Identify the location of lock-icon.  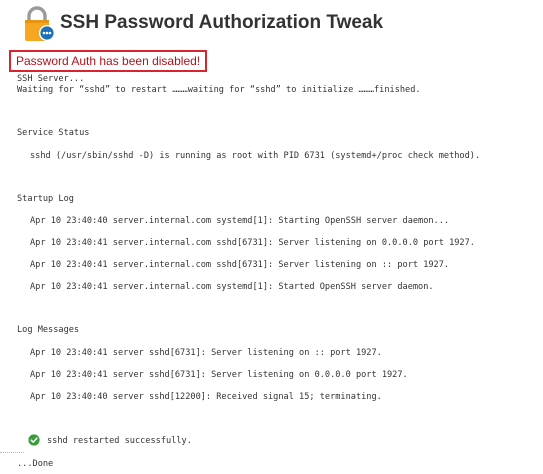
(40, 23).